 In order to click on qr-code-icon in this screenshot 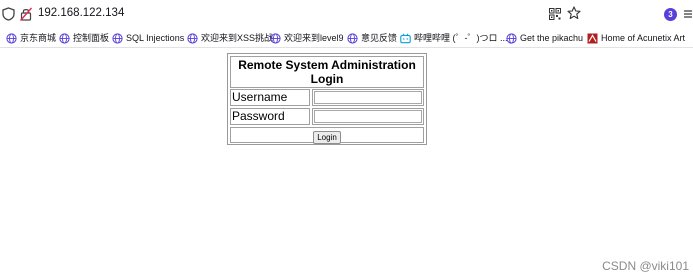, I will do `click(555, 14)`.